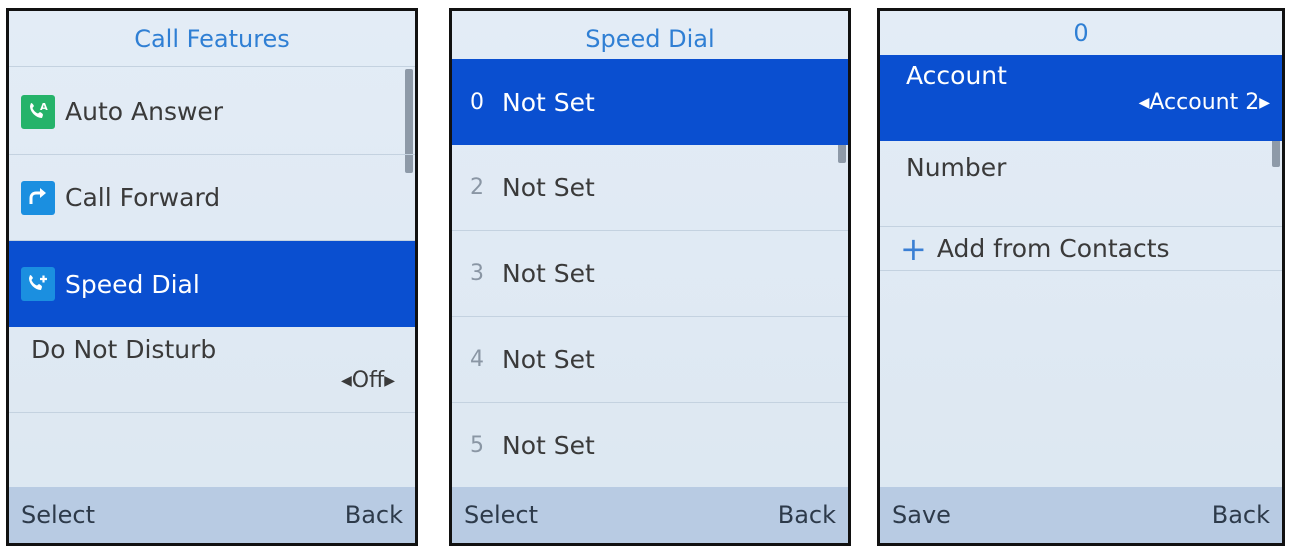 This screenshot has height=554, width=1291. I want to click on softkey-save: Save, so click(921, 515).